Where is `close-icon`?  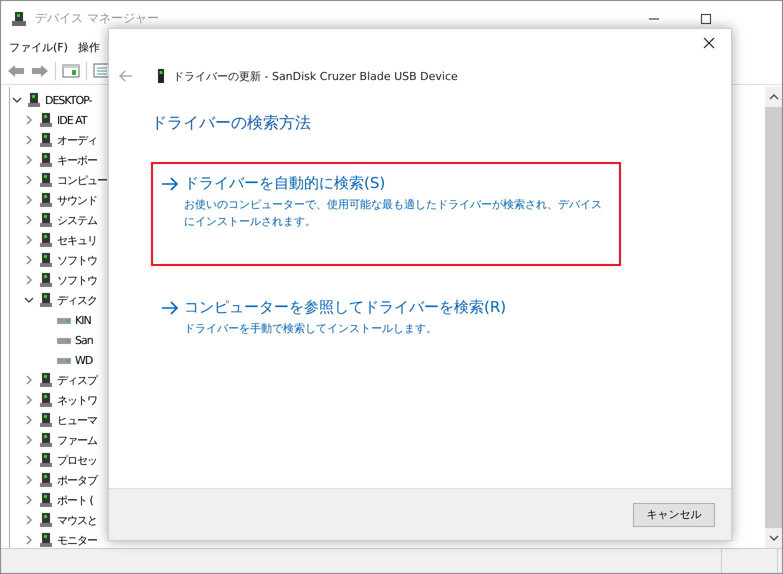
close-icon is located at coordinates (709, 43).